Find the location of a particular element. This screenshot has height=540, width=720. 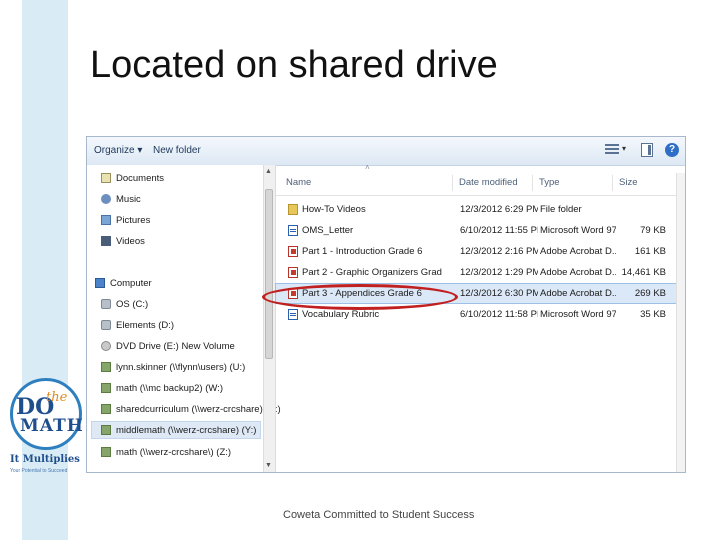

nav-item-label: Music is located at coordinates (128, 199).